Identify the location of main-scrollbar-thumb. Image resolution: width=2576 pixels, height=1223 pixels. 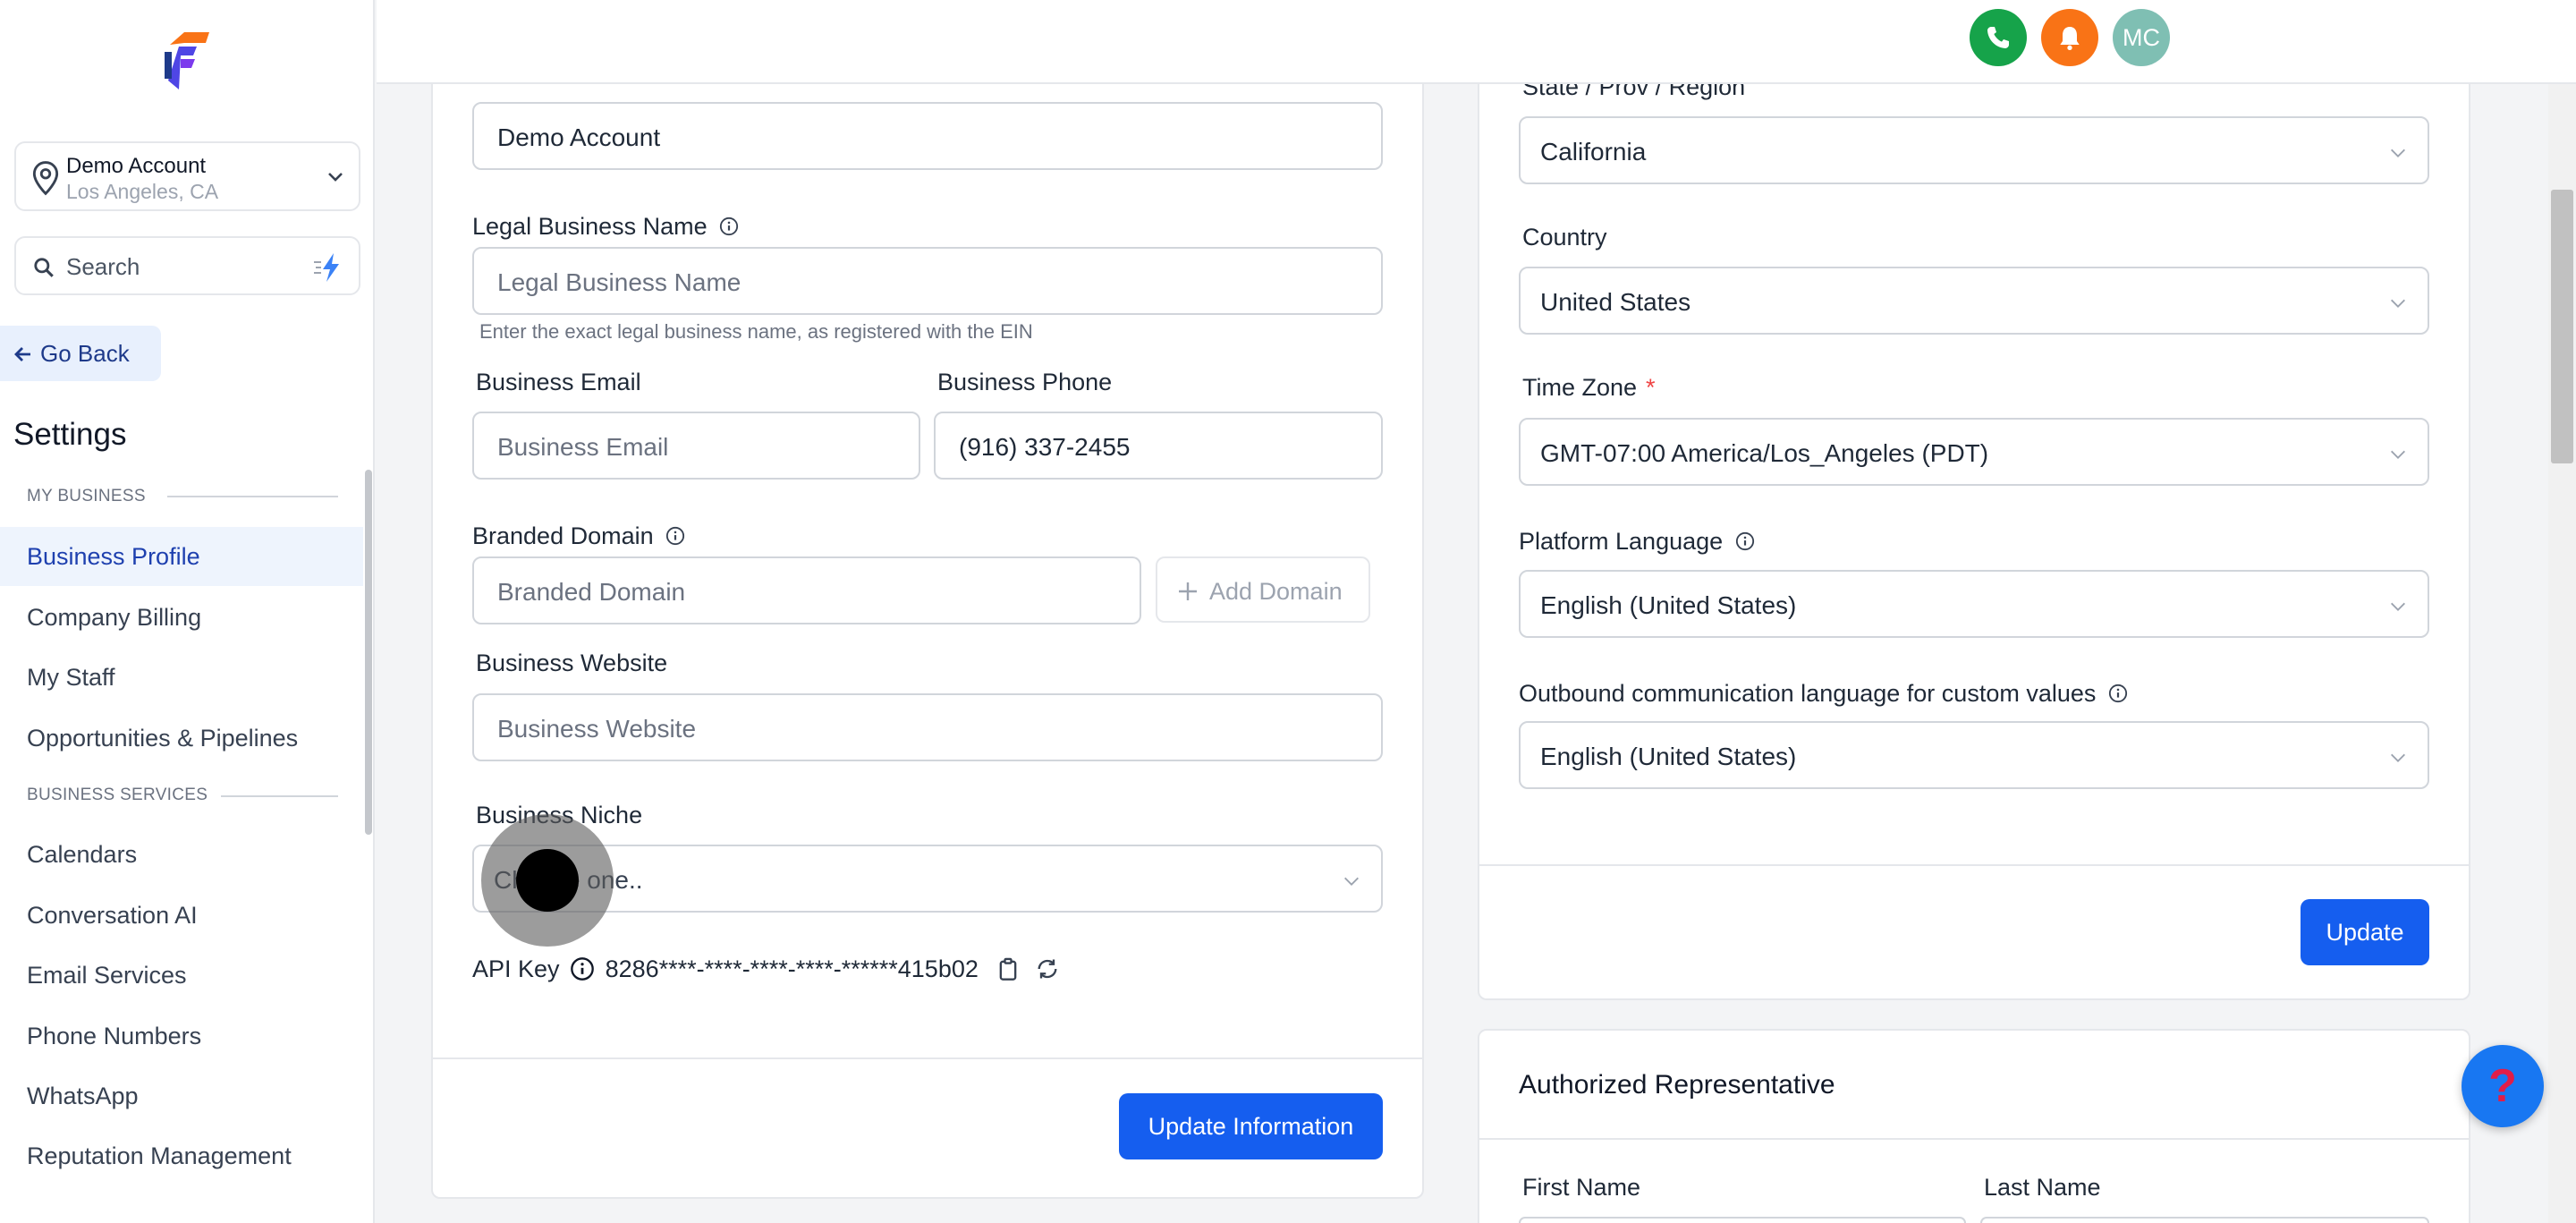
(2562, 326).